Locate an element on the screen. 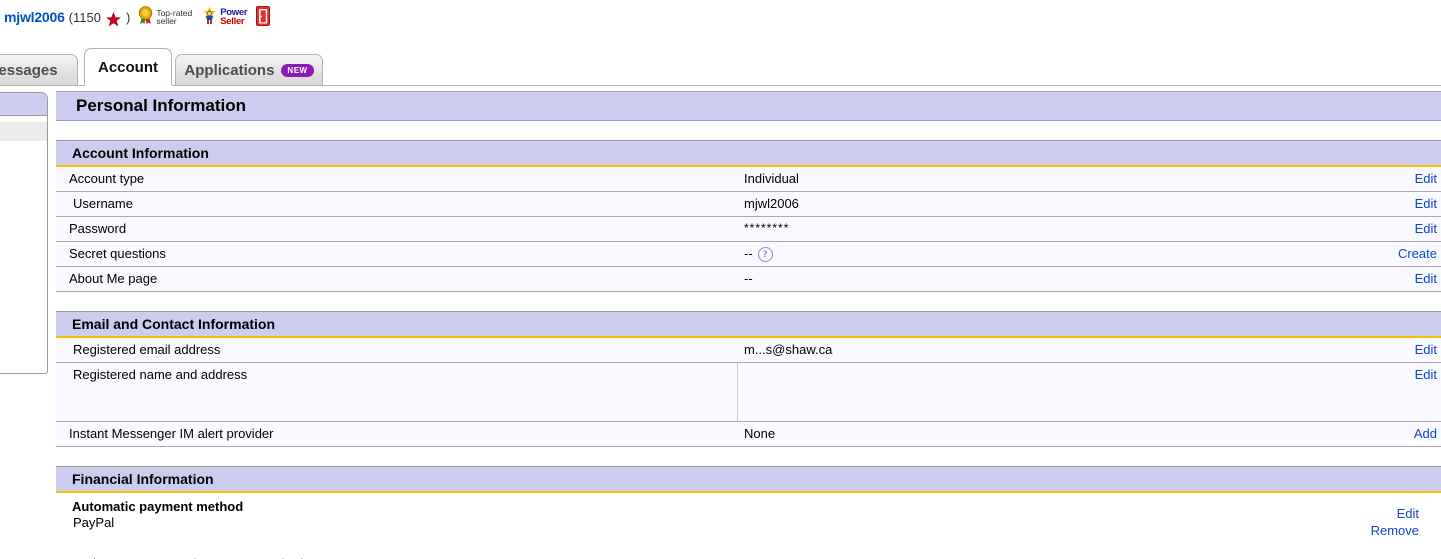  table-row: About Me page -- Edit is located at coordinates (748, 279).